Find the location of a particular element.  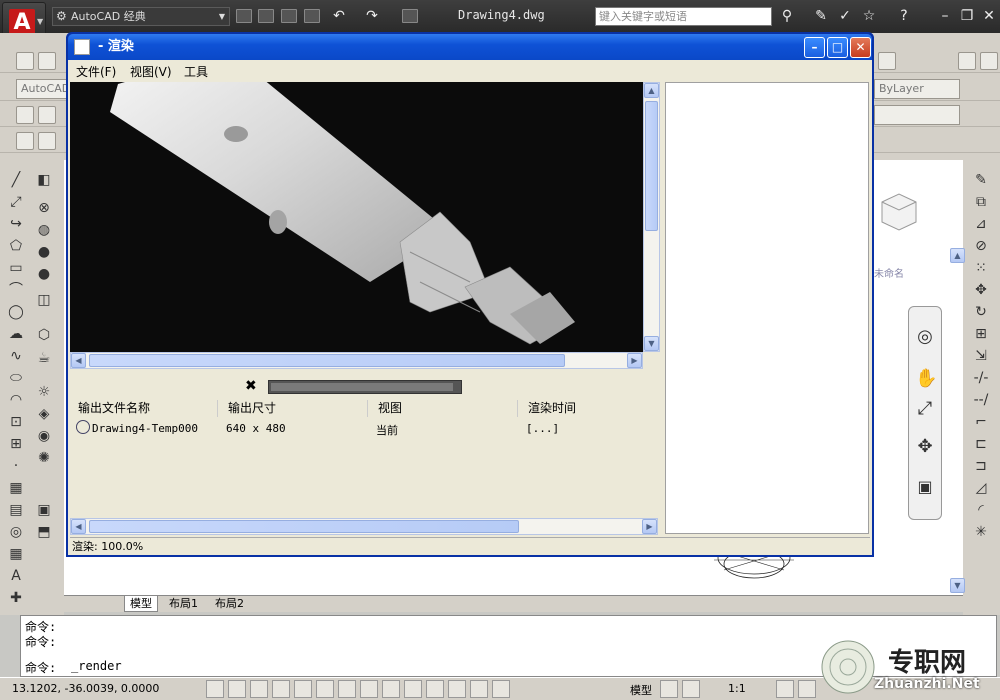

quick-properties-icon is located at coordinates (479, 689).